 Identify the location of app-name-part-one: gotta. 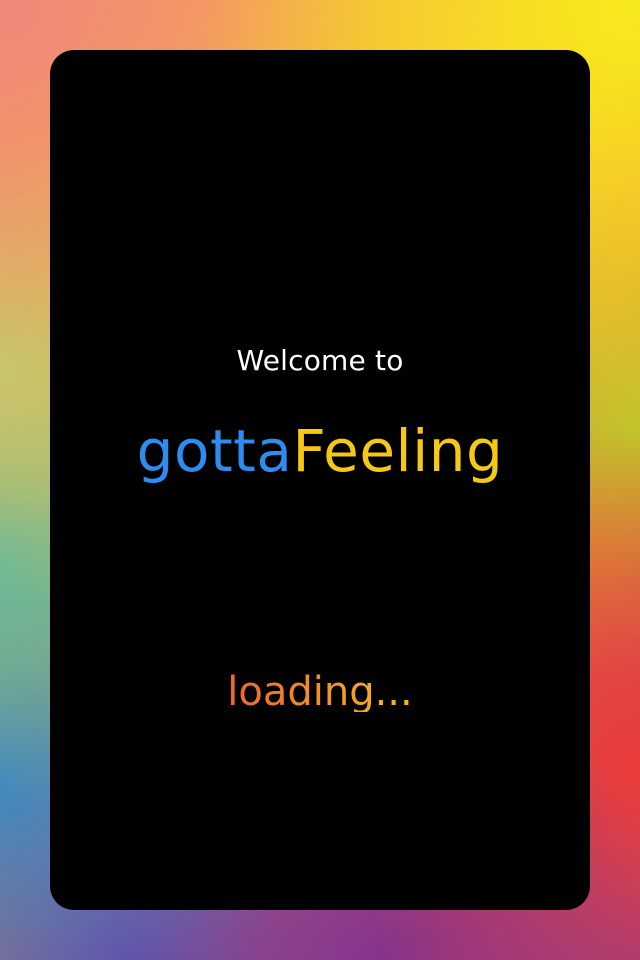
(214, 451).